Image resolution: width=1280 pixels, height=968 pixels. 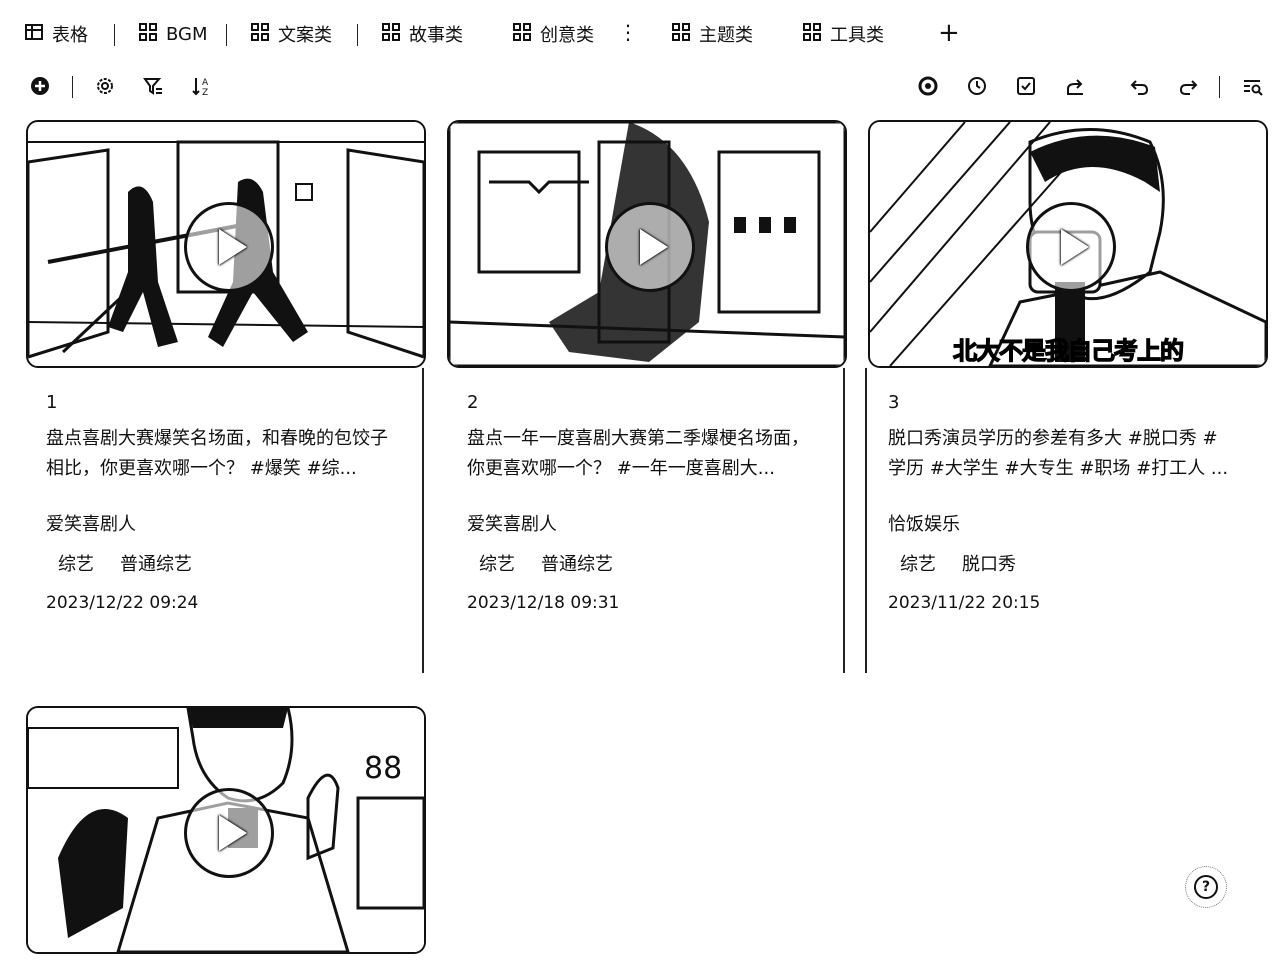 What do you see at coordinates (436, 35) in the screenshot?
I see `tab-label: 故事类` at bounding box center [436, 35].